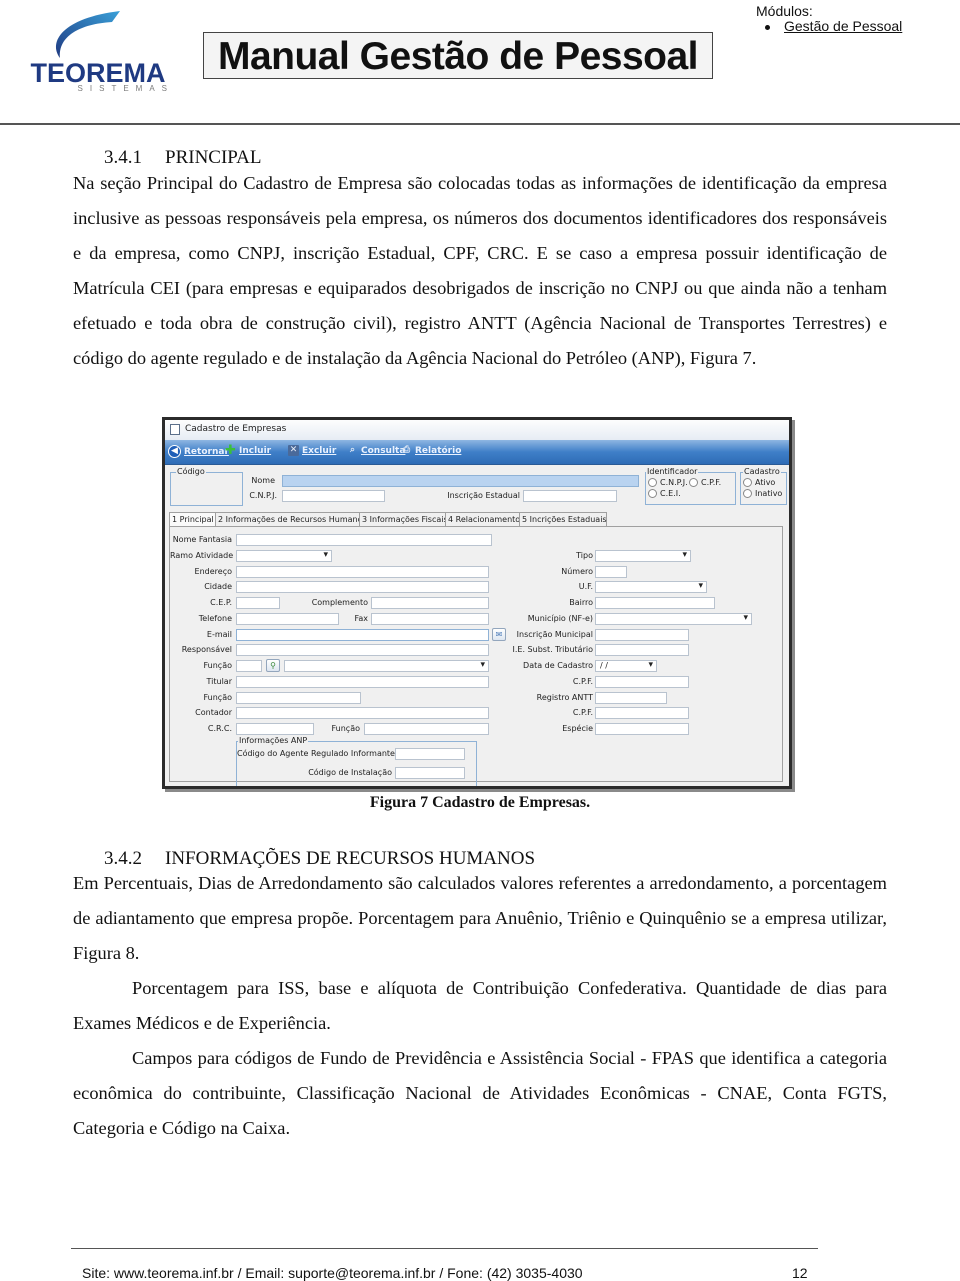 The height and width of the screenshot is (1281, 960). I want to click on contador-input, so click(362, 713).